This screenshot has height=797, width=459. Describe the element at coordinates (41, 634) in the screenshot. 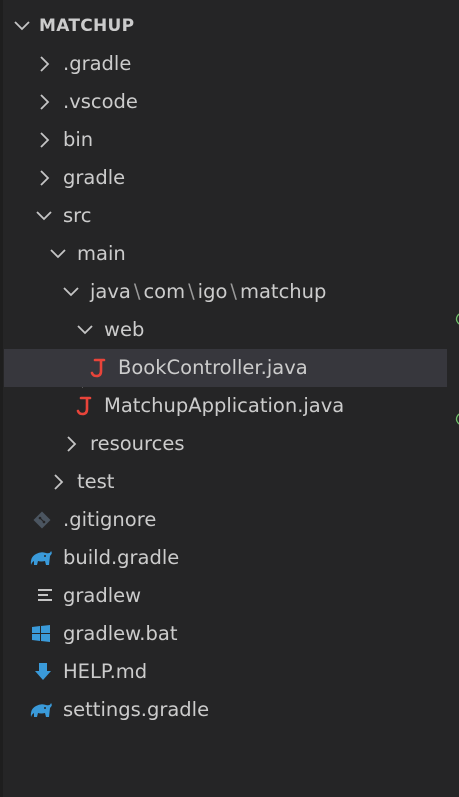

I see `windows-icon` at that location.